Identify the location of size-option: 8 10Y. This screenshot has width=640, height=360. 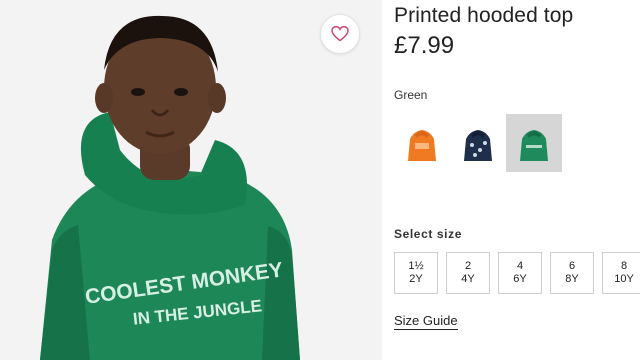
(621, 273).